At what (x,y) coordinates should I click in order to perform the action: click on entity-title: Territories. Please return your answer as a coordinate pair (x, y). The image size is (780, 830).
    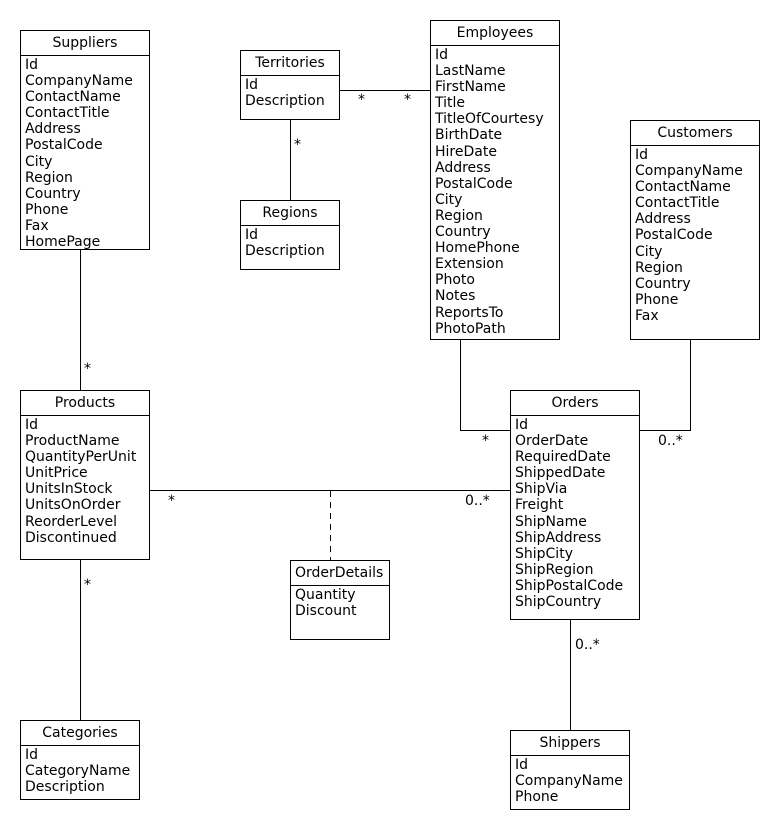
    Looking at the image, I should click on (290, 63).